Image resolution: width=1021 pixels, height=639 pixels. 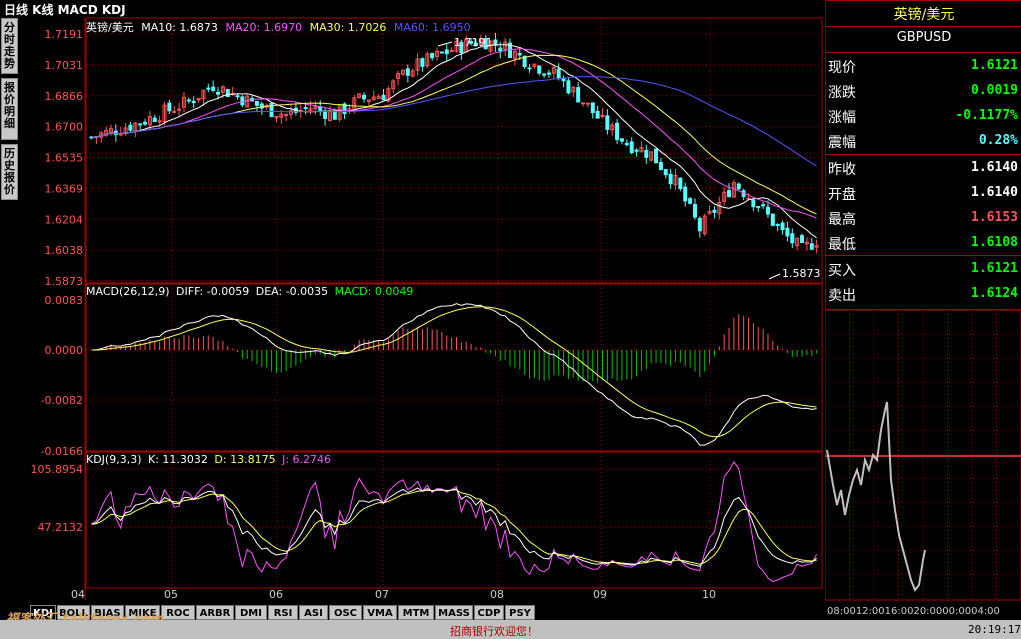 I want to click on indicator-tab-rsi: RSI, so click(x=283, y=612).